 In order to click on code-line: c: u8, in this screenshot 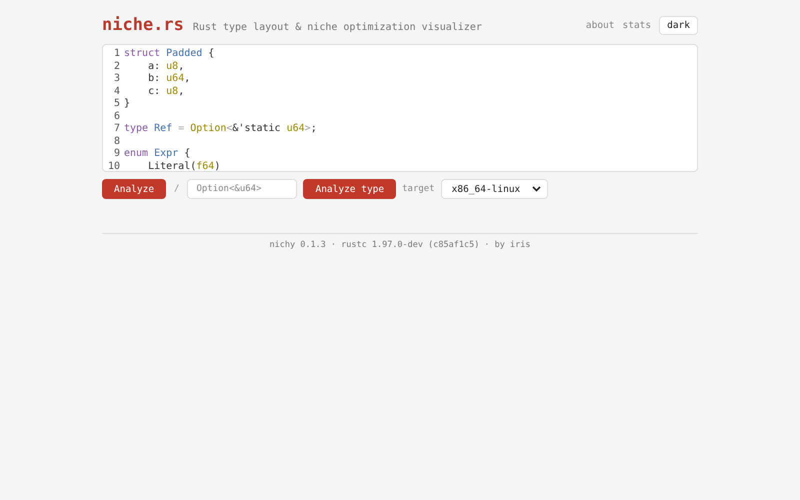, I will do `click(165, 92)`.